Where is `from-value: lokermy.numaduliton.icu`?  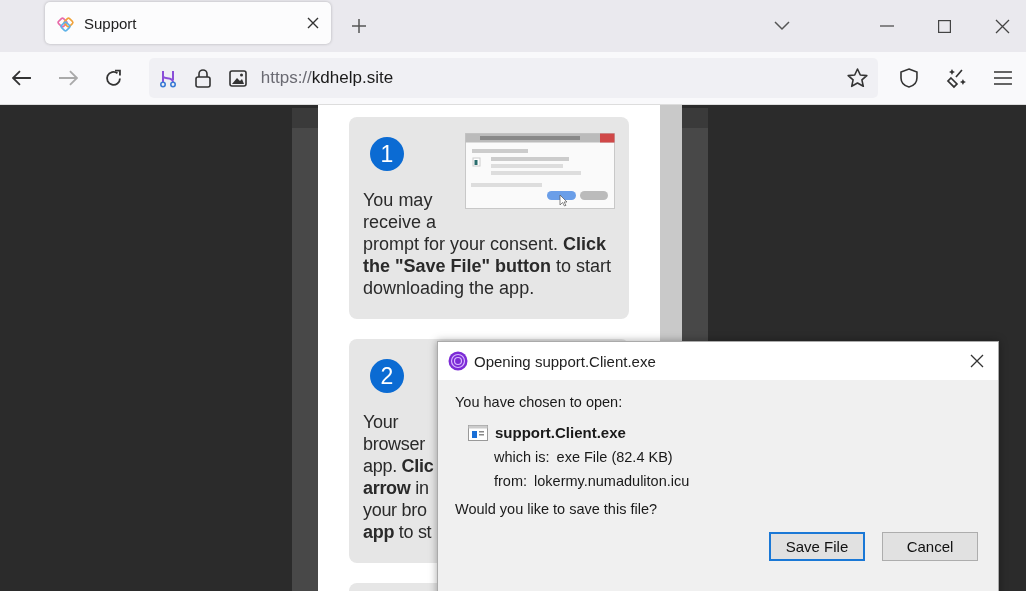 from-value: lokermy.numaduliton.icu is located at coordinates (612, 481).